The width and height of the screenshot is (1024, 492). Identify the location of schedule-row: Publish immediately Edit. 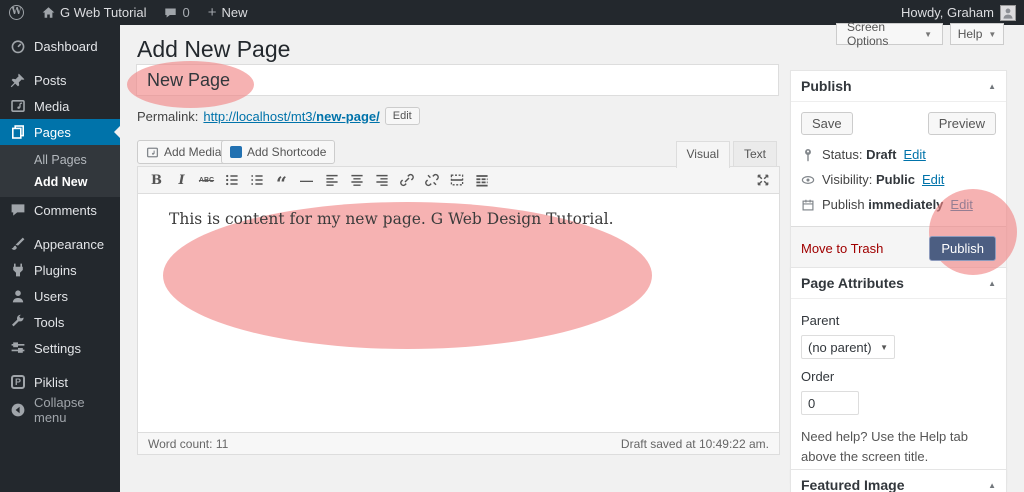
(898, 204).